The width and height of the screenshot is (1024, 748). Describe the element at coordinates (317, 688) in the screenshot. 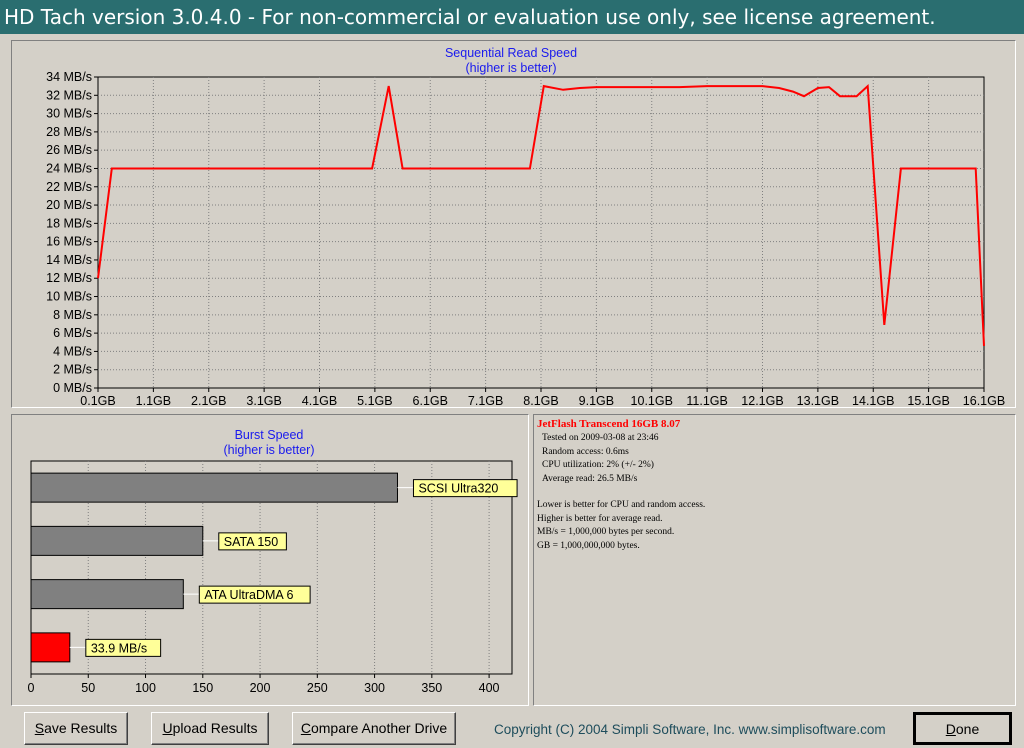

I see `burst-x-tick-label: 250` at that location.